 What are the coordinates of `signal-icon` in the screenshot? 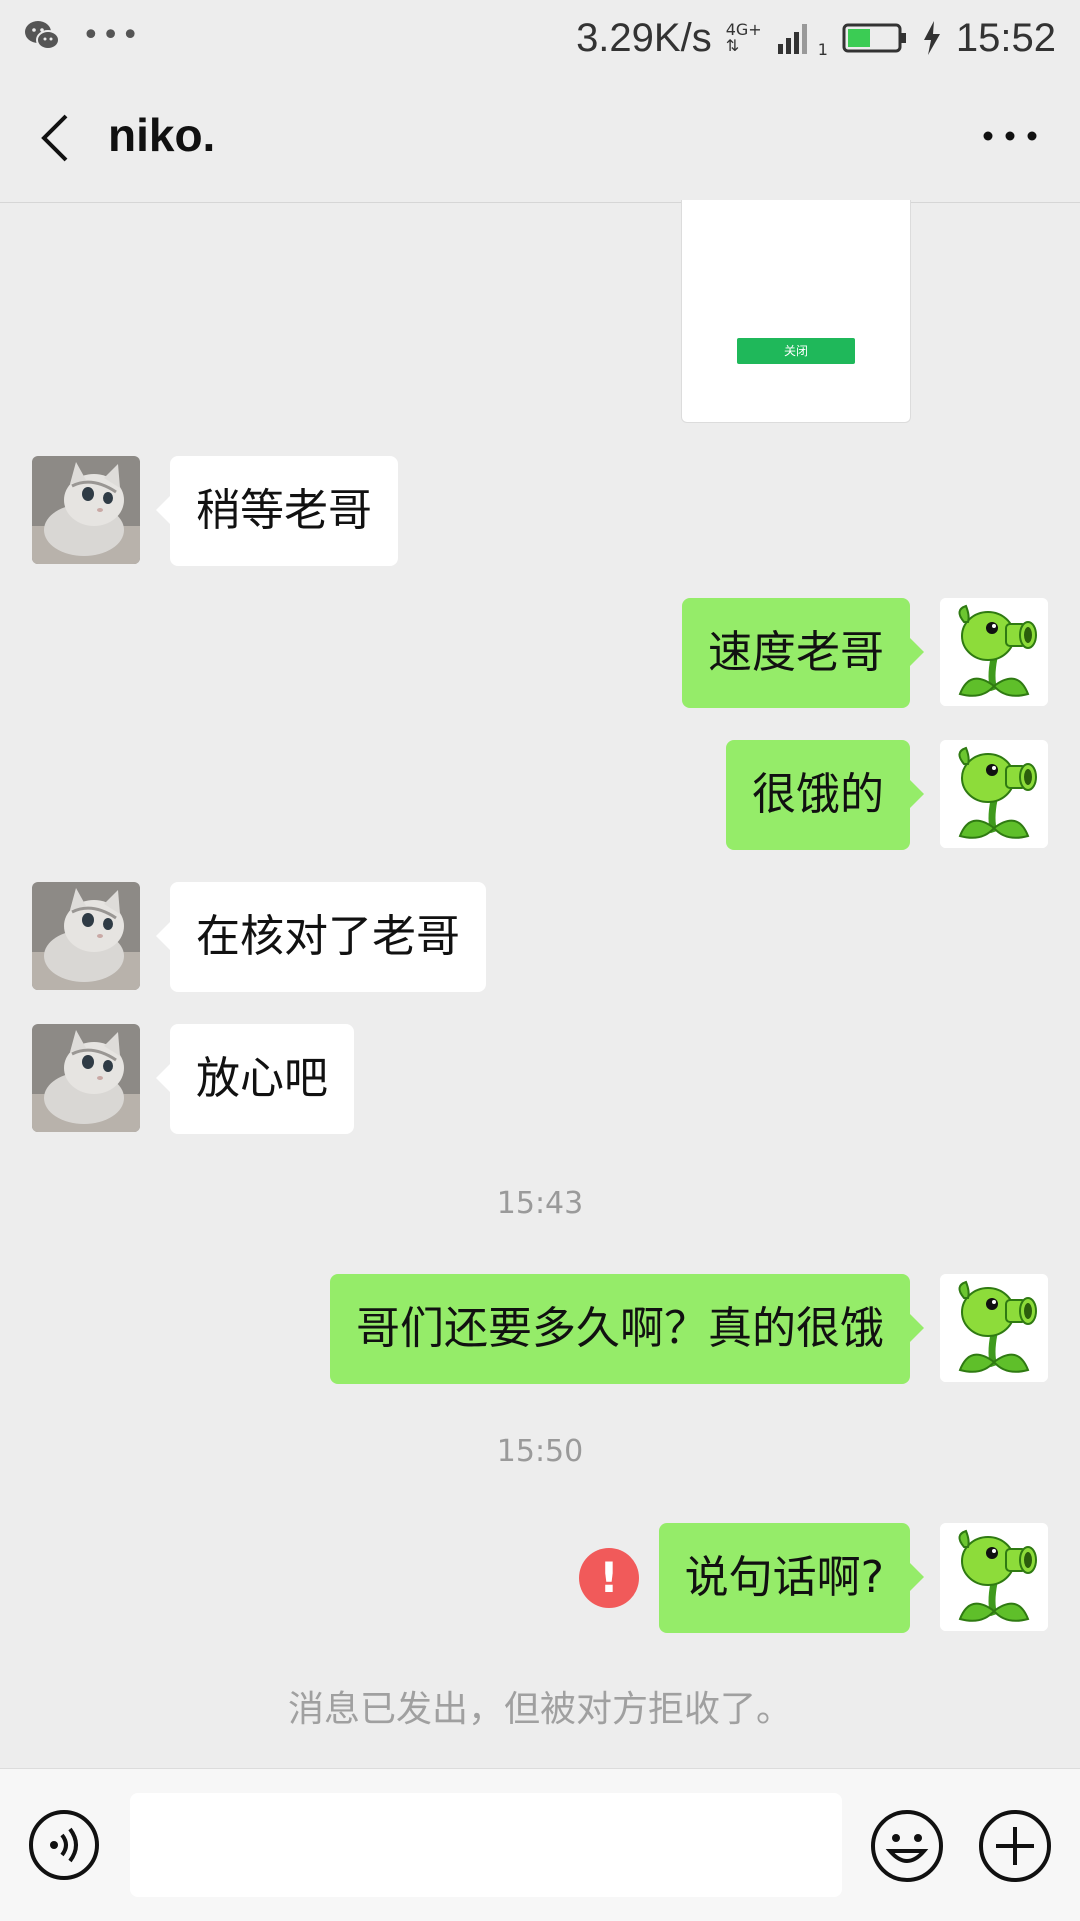 It's located at (792, 39).